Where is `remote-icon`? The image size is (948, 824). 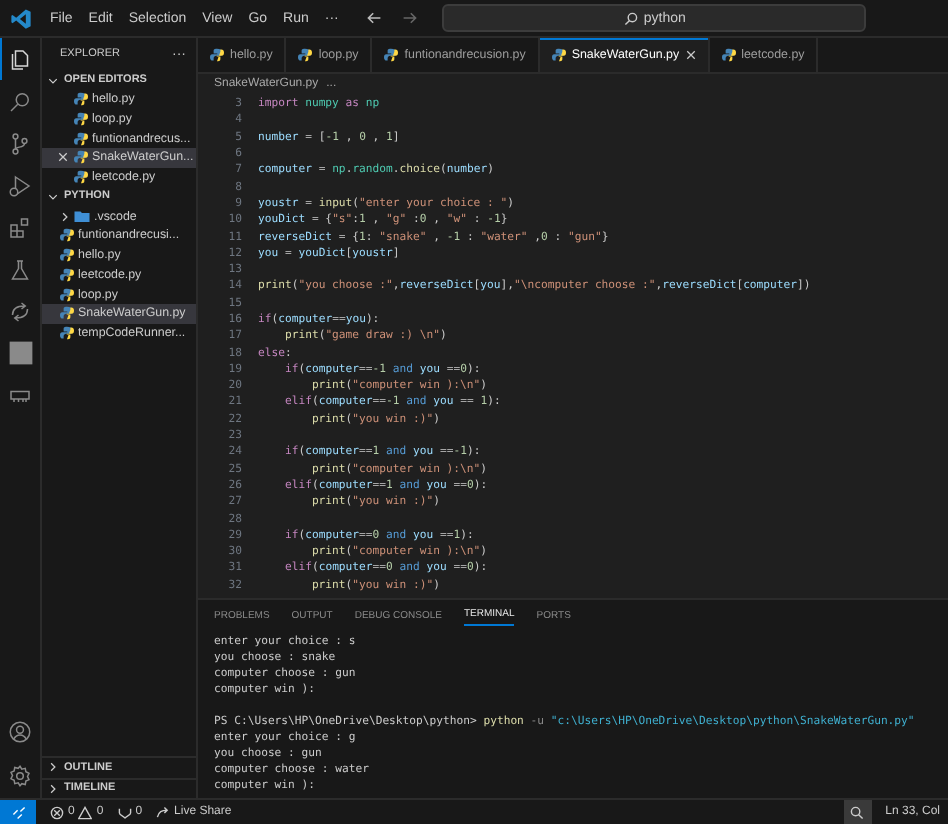 remote-icon is located at coordinates (18, 812).